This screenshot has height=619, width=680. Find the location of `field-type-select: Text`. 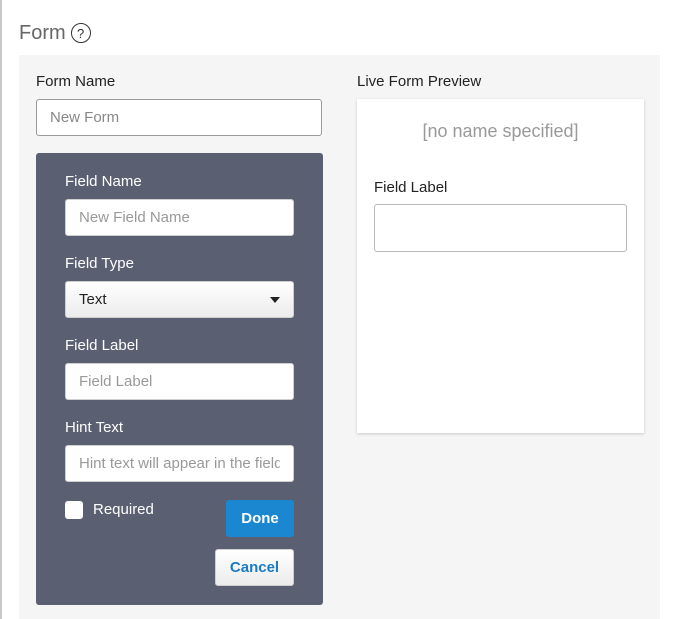

field-type-select: Text is located at coordinates (179, 299).